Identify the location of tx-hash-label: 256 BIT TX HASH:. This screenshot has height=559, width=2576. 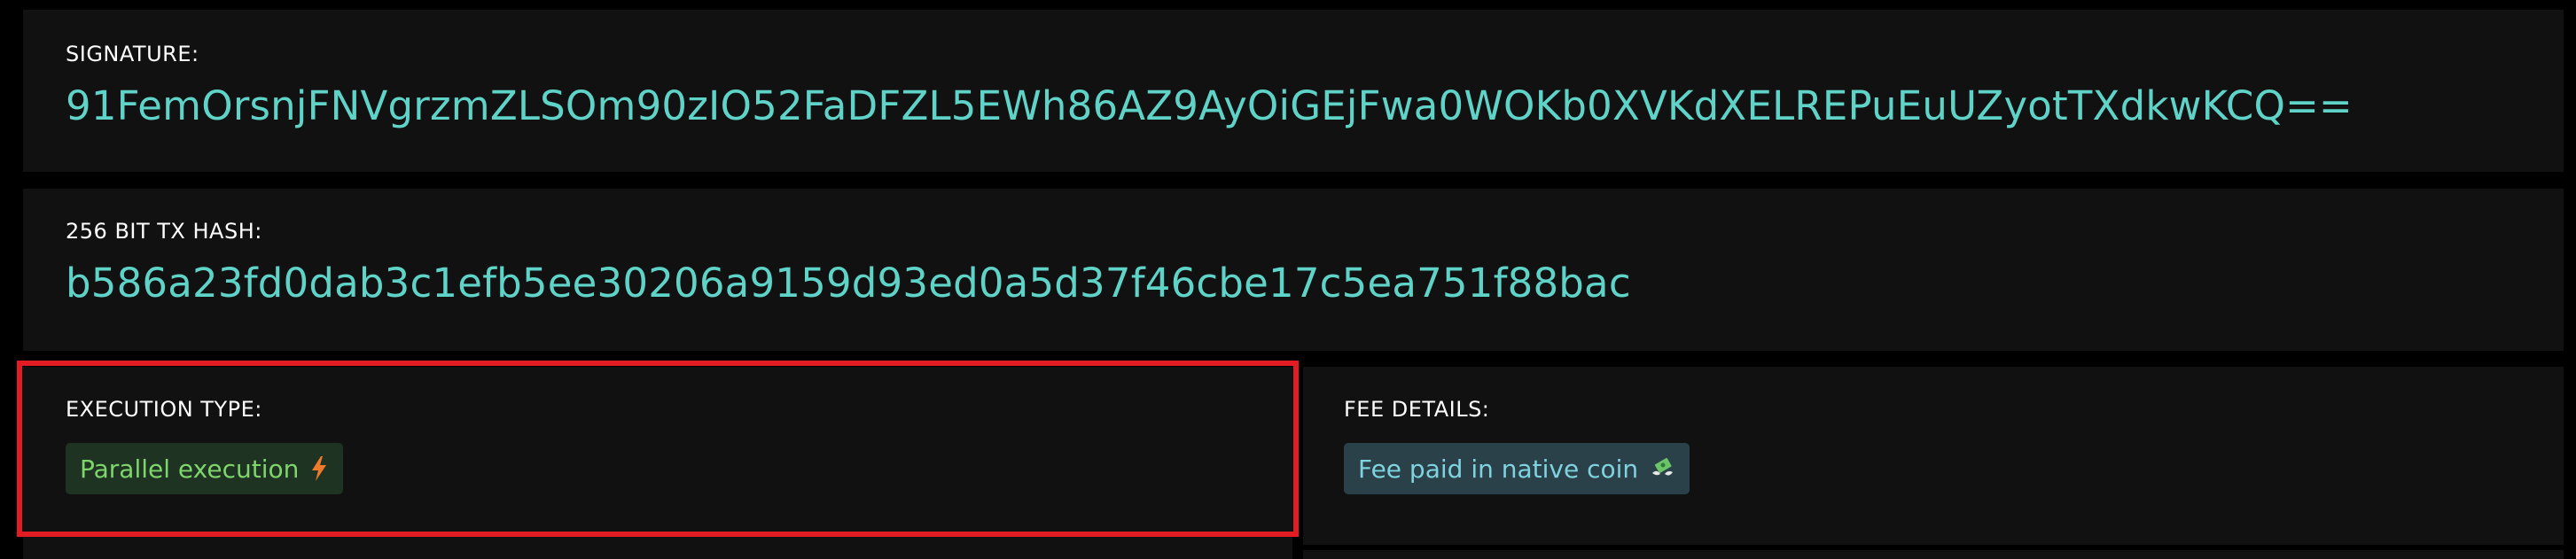
(164, 231).